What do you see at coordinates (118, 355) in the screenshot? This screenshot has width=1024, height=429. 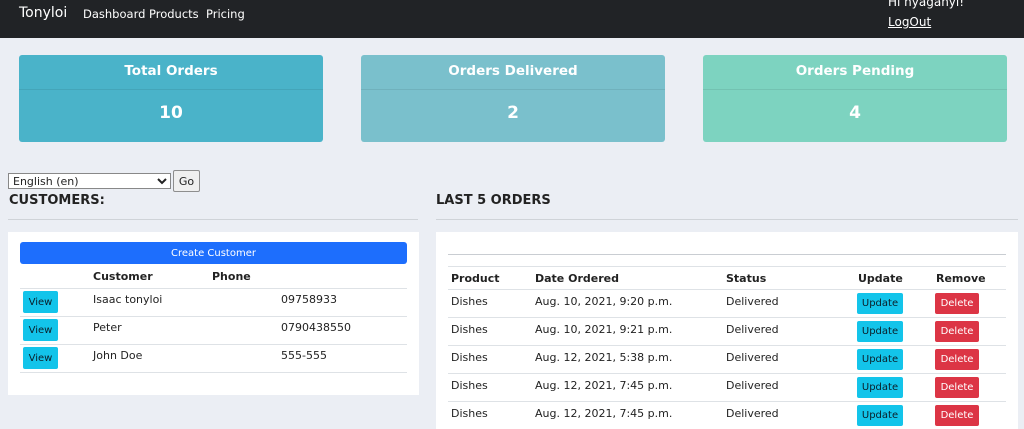 I see `customer-name: John Doe` at bounding box center [118, 355].